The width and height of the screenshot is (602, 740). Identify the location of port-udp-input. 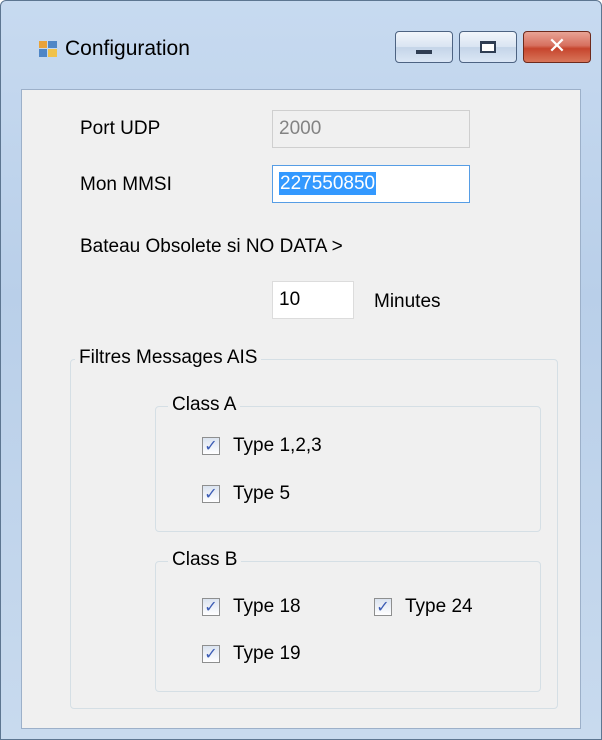
(371, 129).